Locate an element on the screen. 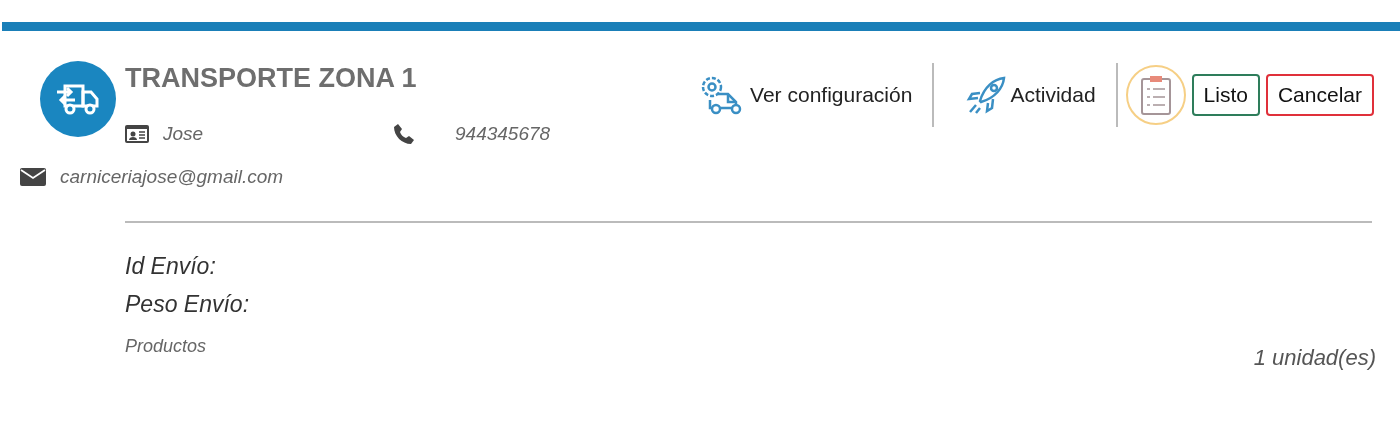 Image resolution: width=1400 pixels, height=430 pixels. field-label: Id Envío: is located at coordinates (171, 266).